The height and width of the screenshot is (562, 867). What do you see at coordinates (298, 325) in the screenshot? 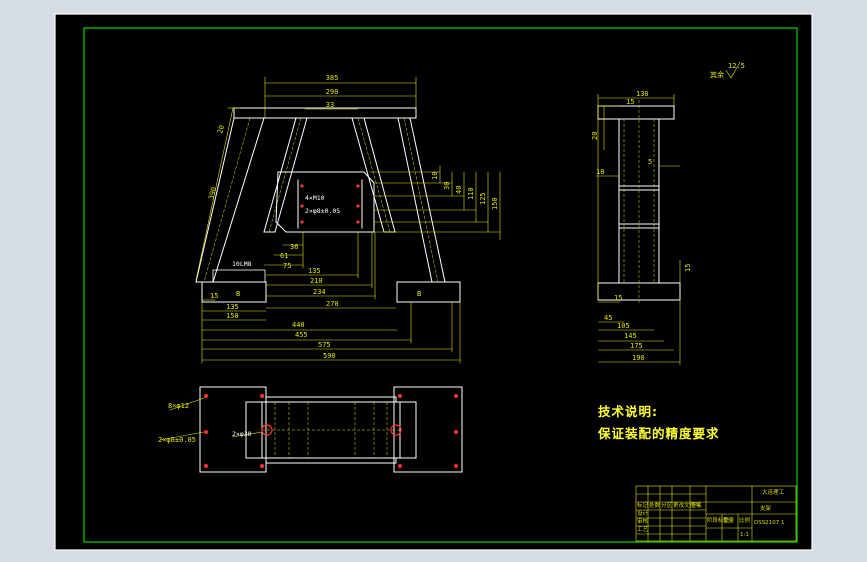
I see `dim-b-440: 440` at bounding box center [298, 325].